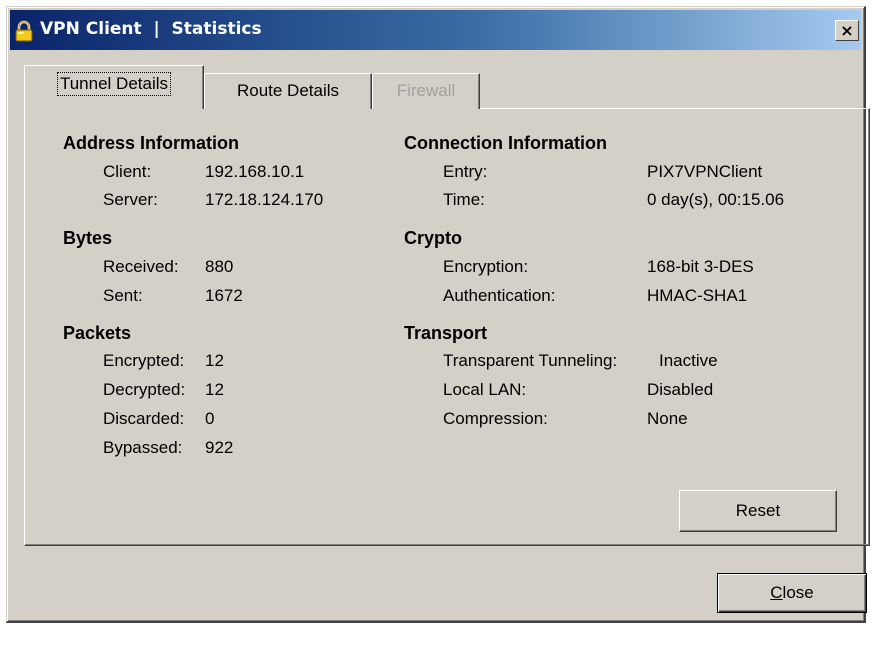 Image resolution: width=875 pixels, height=652 pixels. What do you see at coordinates (435, 30) in the screenshot?
I see `title-bar: VPN Client | Statistics ×` at bounding box center [435, 30].